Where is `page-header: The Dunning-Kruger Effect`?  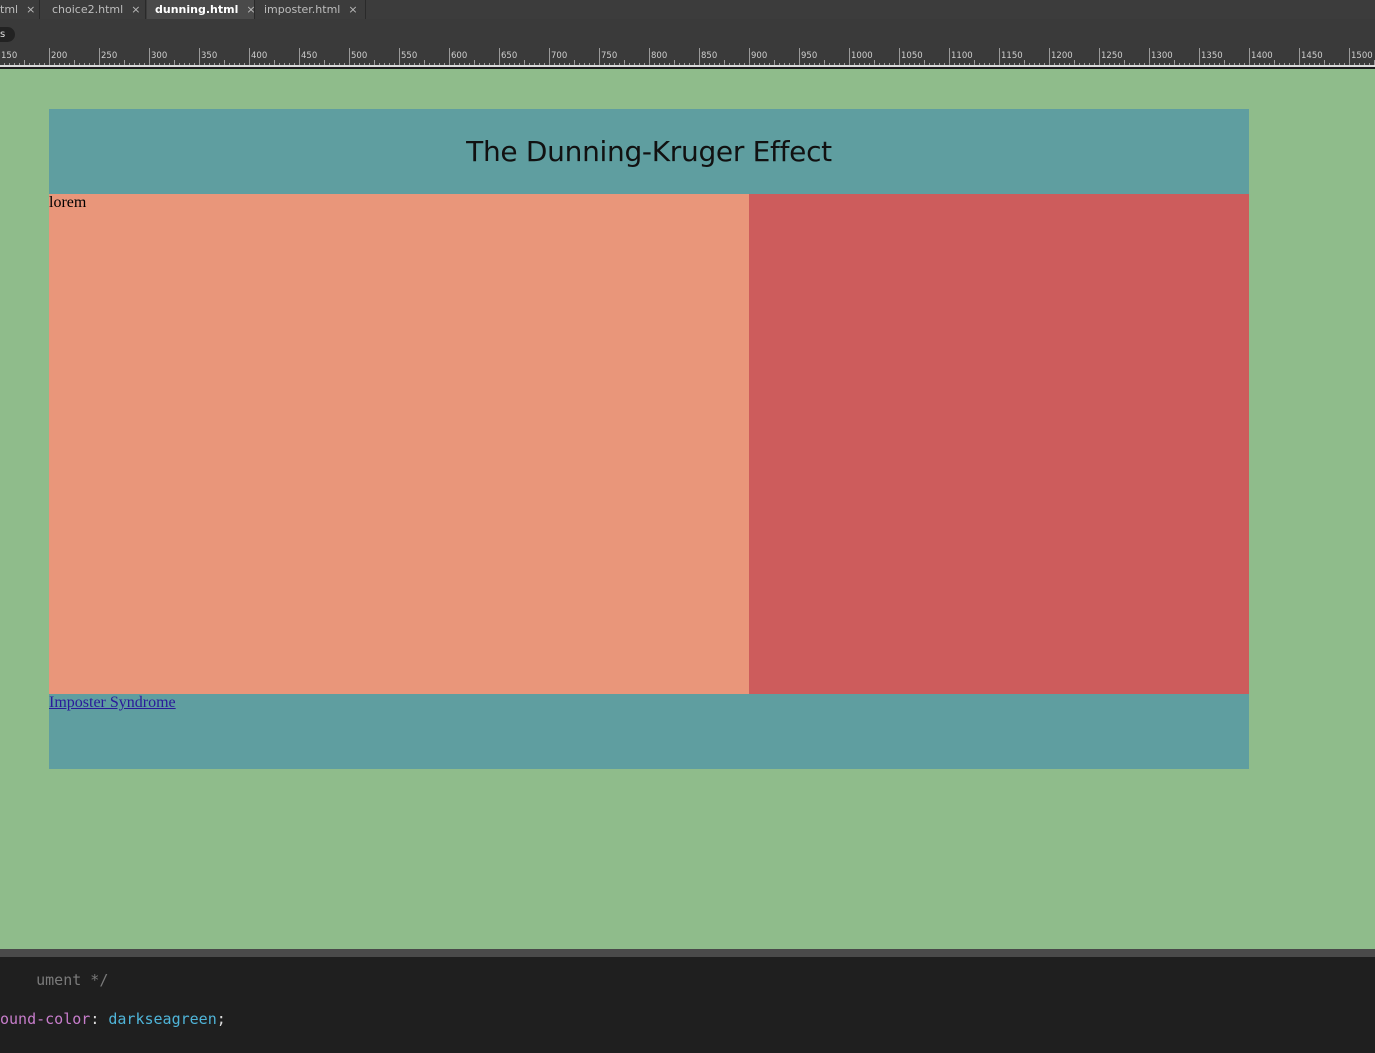 page-header: The Dunning-Kruger Effect is located at coordinates (649, 151).